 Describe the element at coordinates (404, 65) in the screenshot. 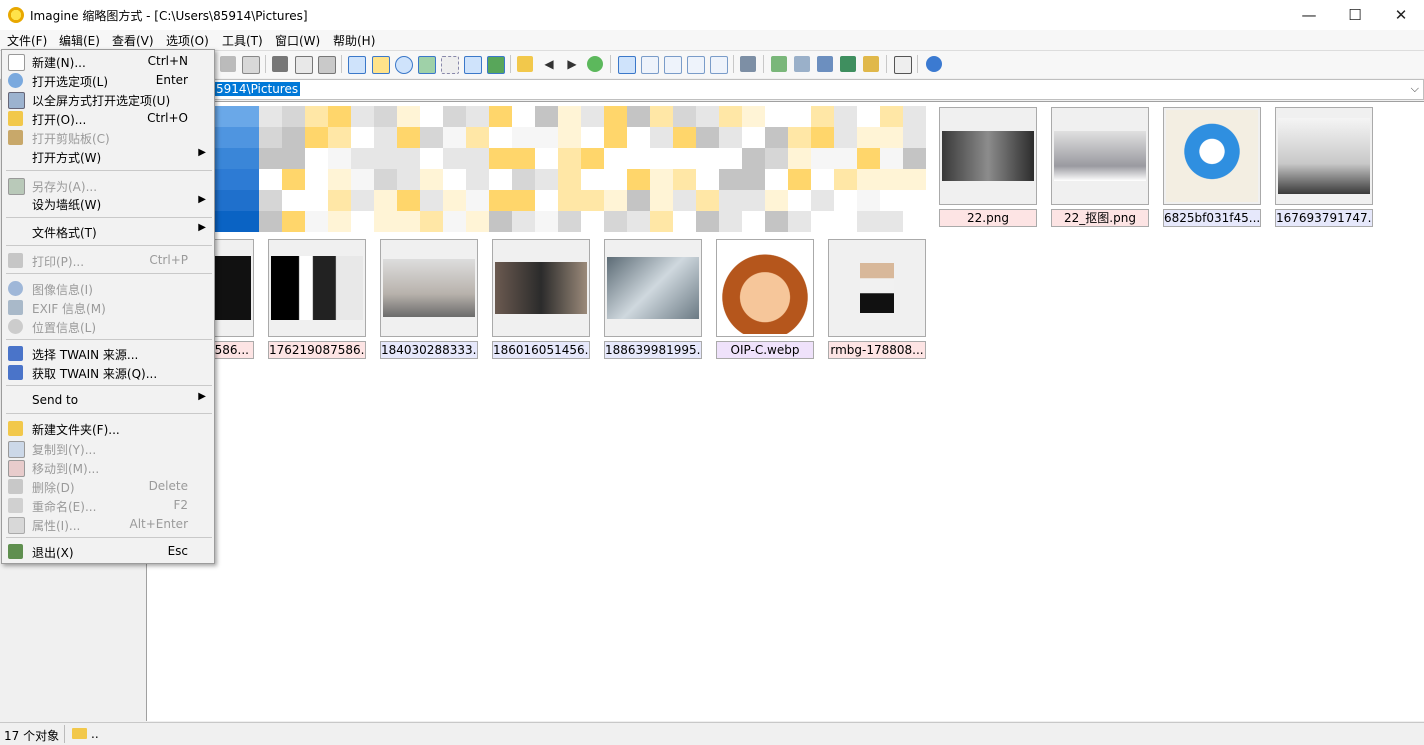

I see `clock-icon` at that location.